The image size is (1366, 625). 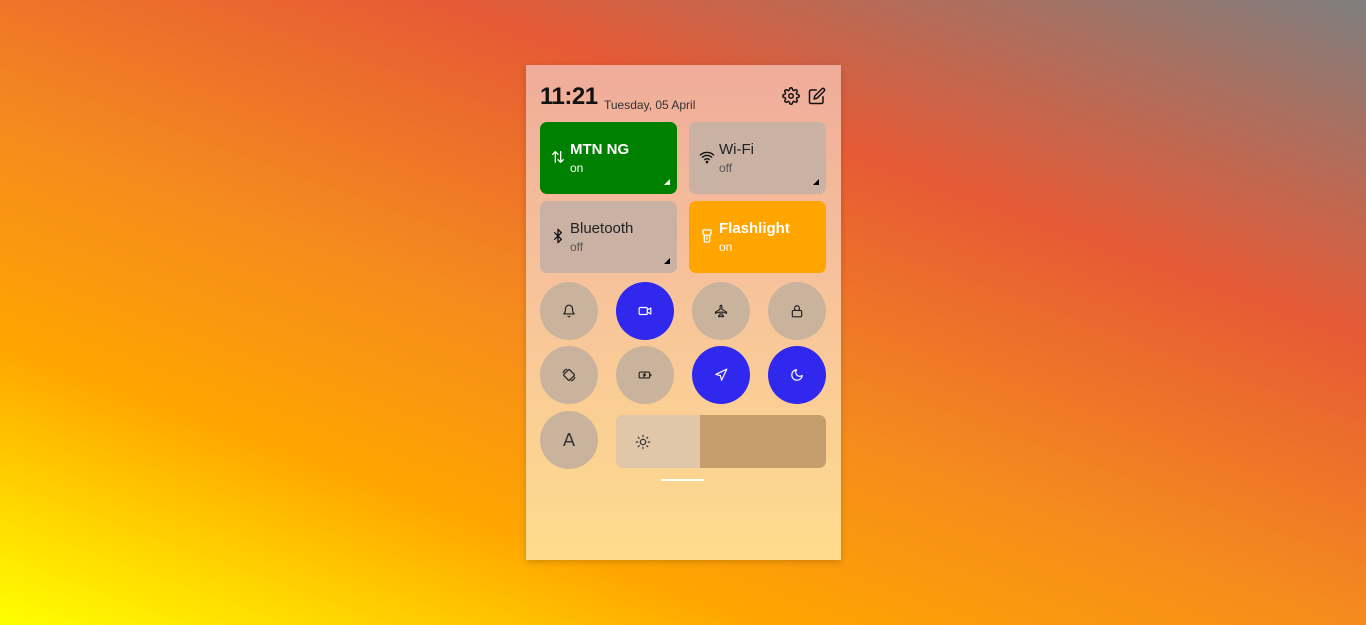 I want to click on brightness-slider, so click(x=721, y=441).